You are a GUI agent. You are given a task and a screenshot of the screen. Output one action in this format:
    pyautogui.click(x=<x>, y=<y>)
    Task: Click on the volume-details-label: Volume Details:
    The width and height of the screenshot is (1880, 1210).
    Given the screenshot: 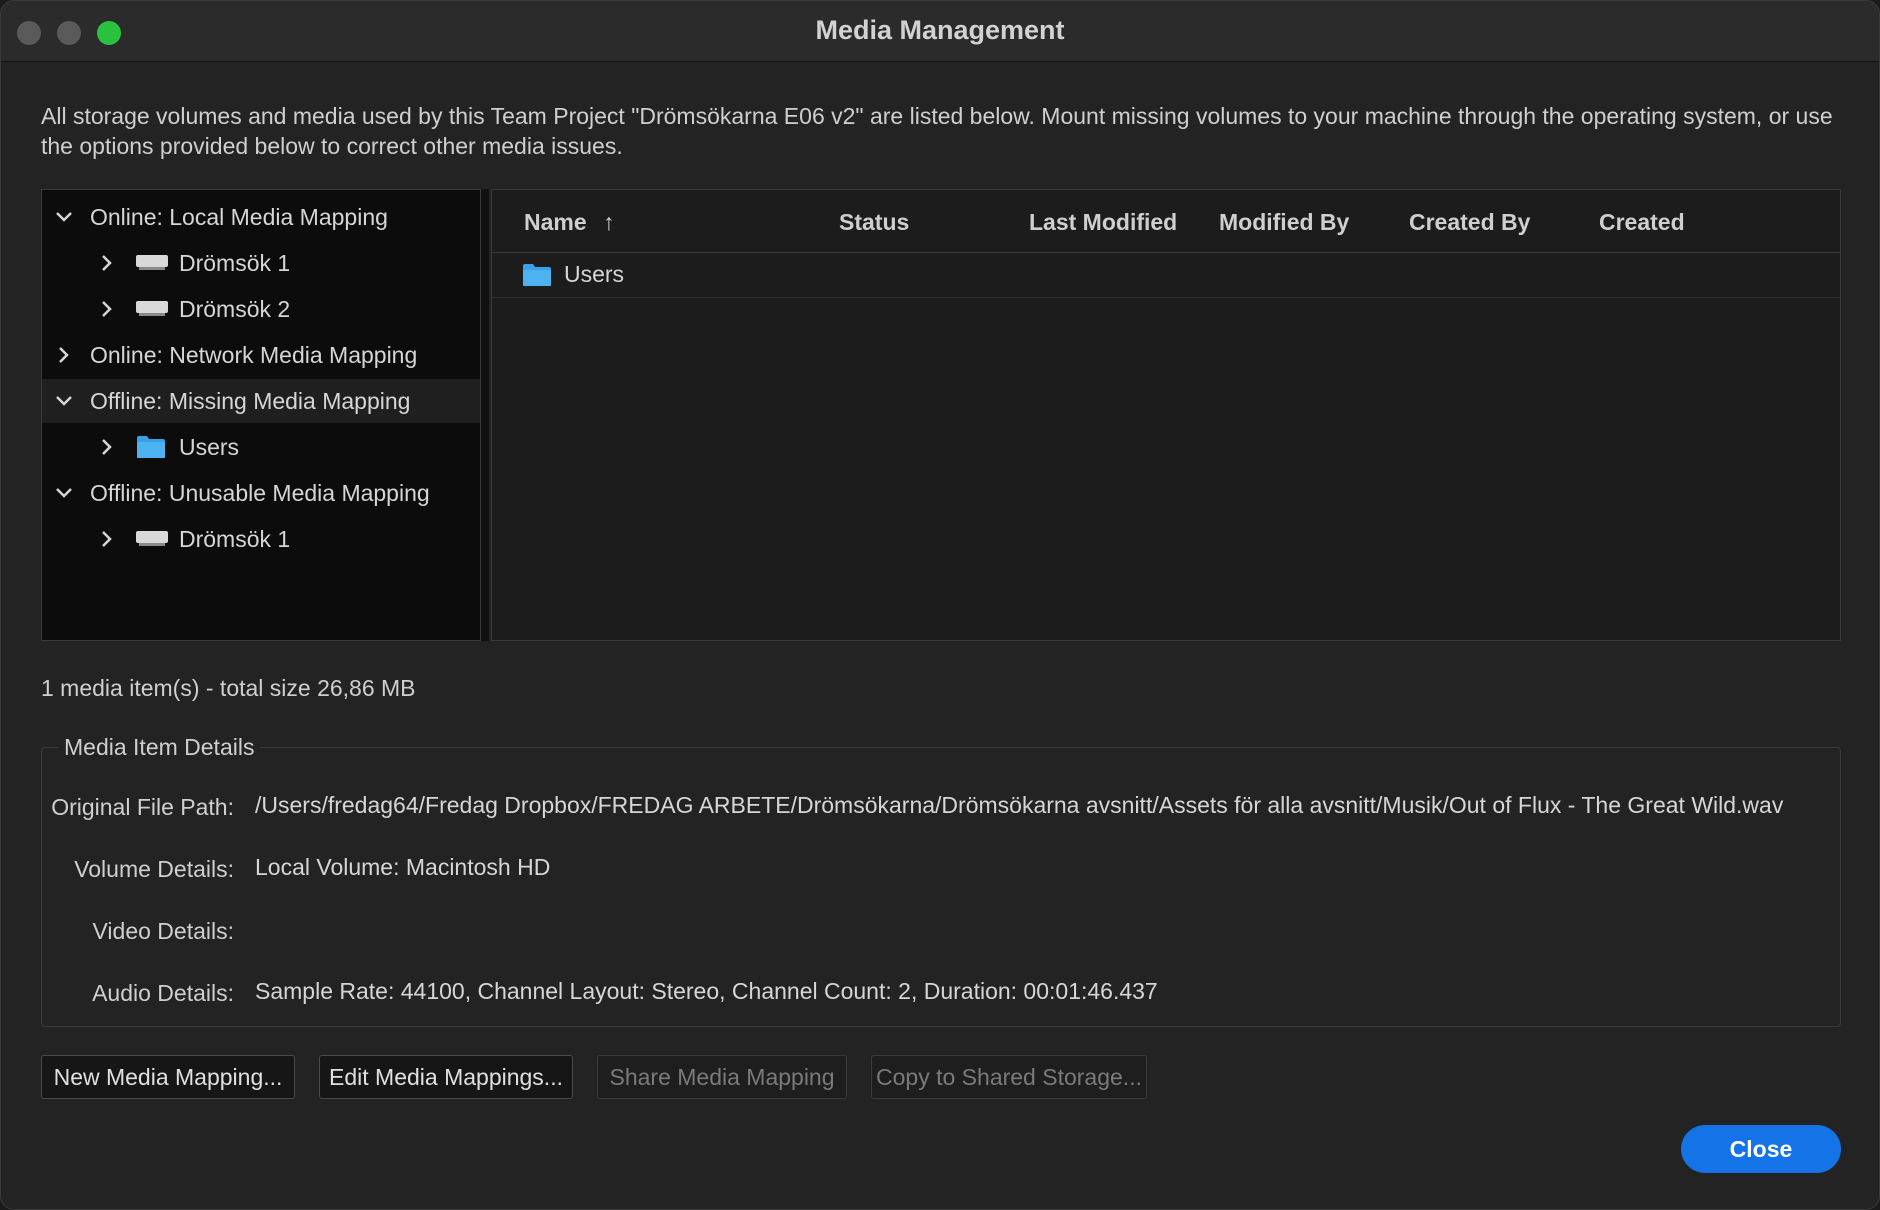 What is the action you would take?
    pyautogui.click(x=154, y=869)
    